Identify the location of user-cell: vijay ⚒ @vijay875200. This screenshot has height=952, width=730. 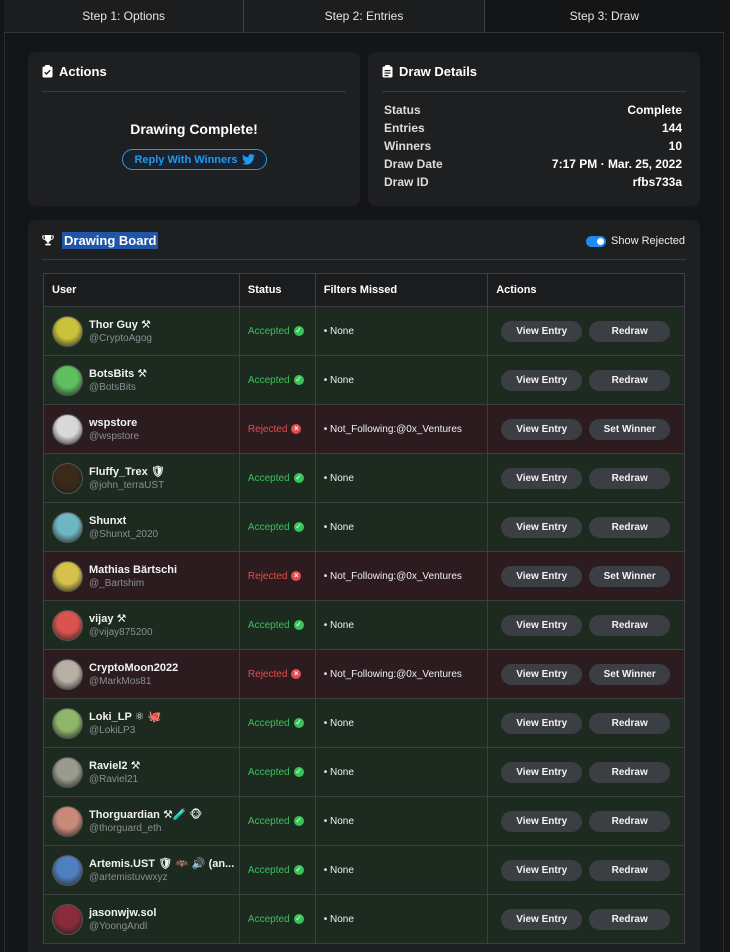
(141, 625).